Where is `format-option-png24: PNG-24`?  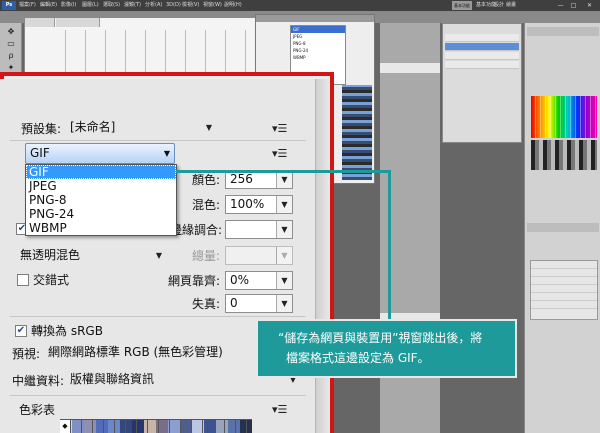
format-option-png24: PNG-24 is located at coordinates (101, 214).